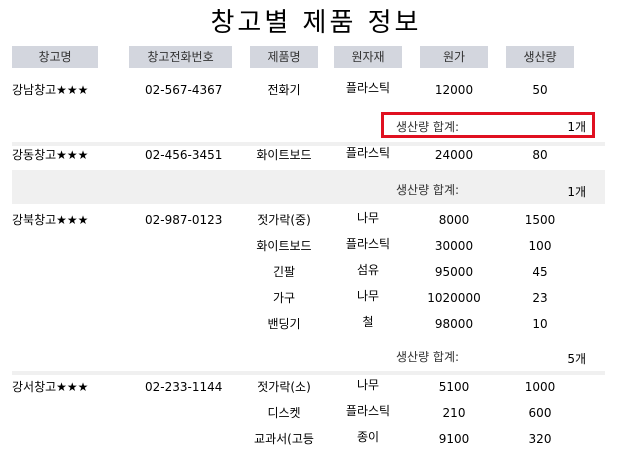  Describe the element at coordinates (55, 57) in the screenshot. I see `header-warehouse-name: 창고명` at that location.